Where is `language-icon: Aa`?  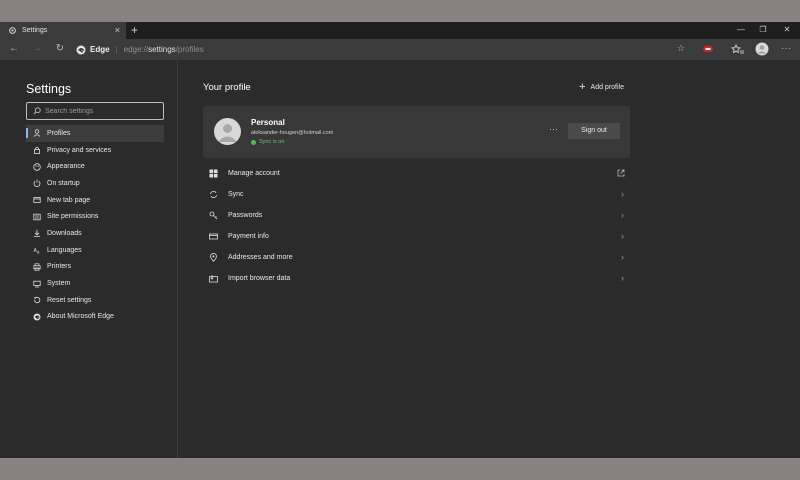 language-icon: Aa is located at coordinates (37, 251).